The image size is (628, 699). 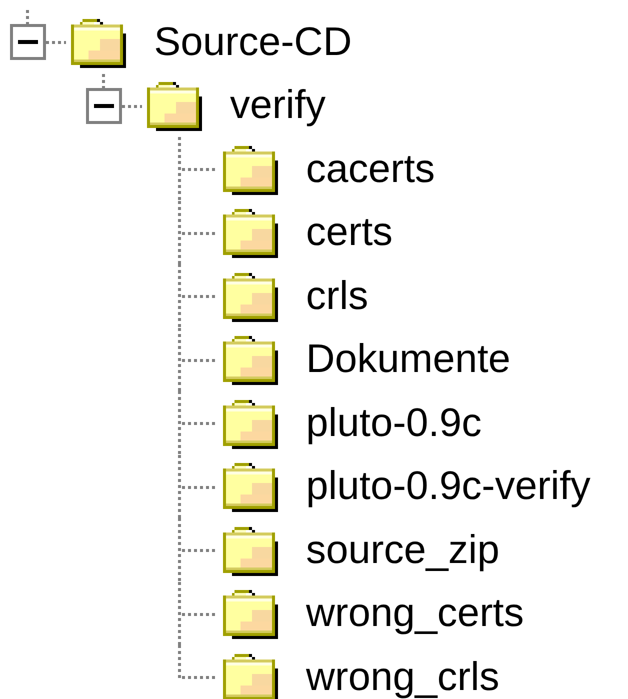 I want to click on folder-label: wrong_crls, so click(x=403, y=676).